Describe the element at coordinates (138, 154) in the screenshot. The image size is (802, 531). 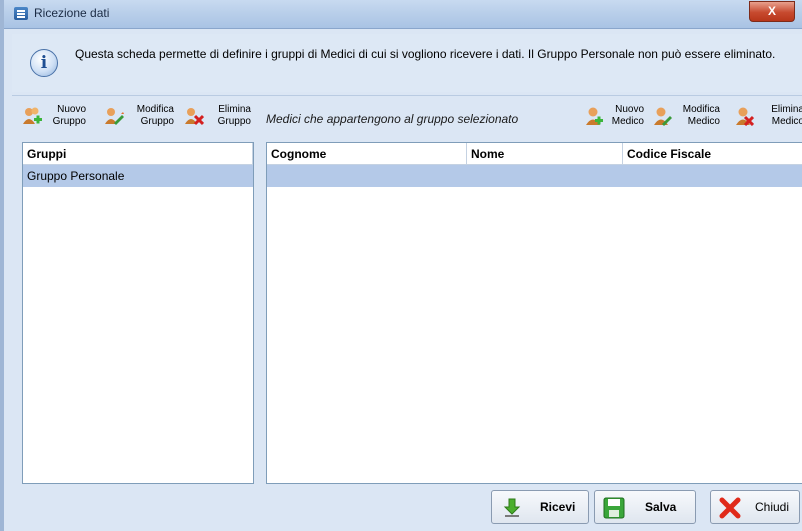
I see `groups-column-header: Gruppi` at that location.